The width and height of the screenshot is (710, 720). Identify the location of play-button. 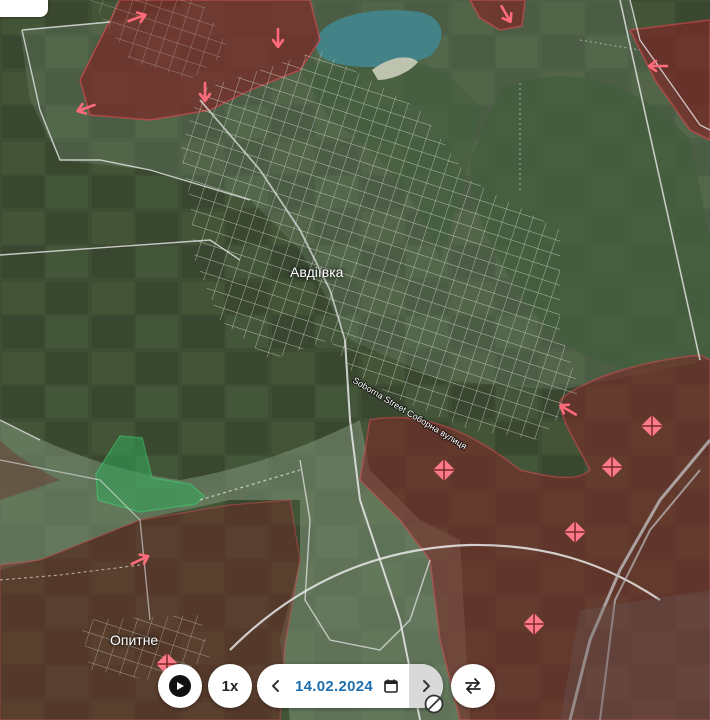
(180, 686).